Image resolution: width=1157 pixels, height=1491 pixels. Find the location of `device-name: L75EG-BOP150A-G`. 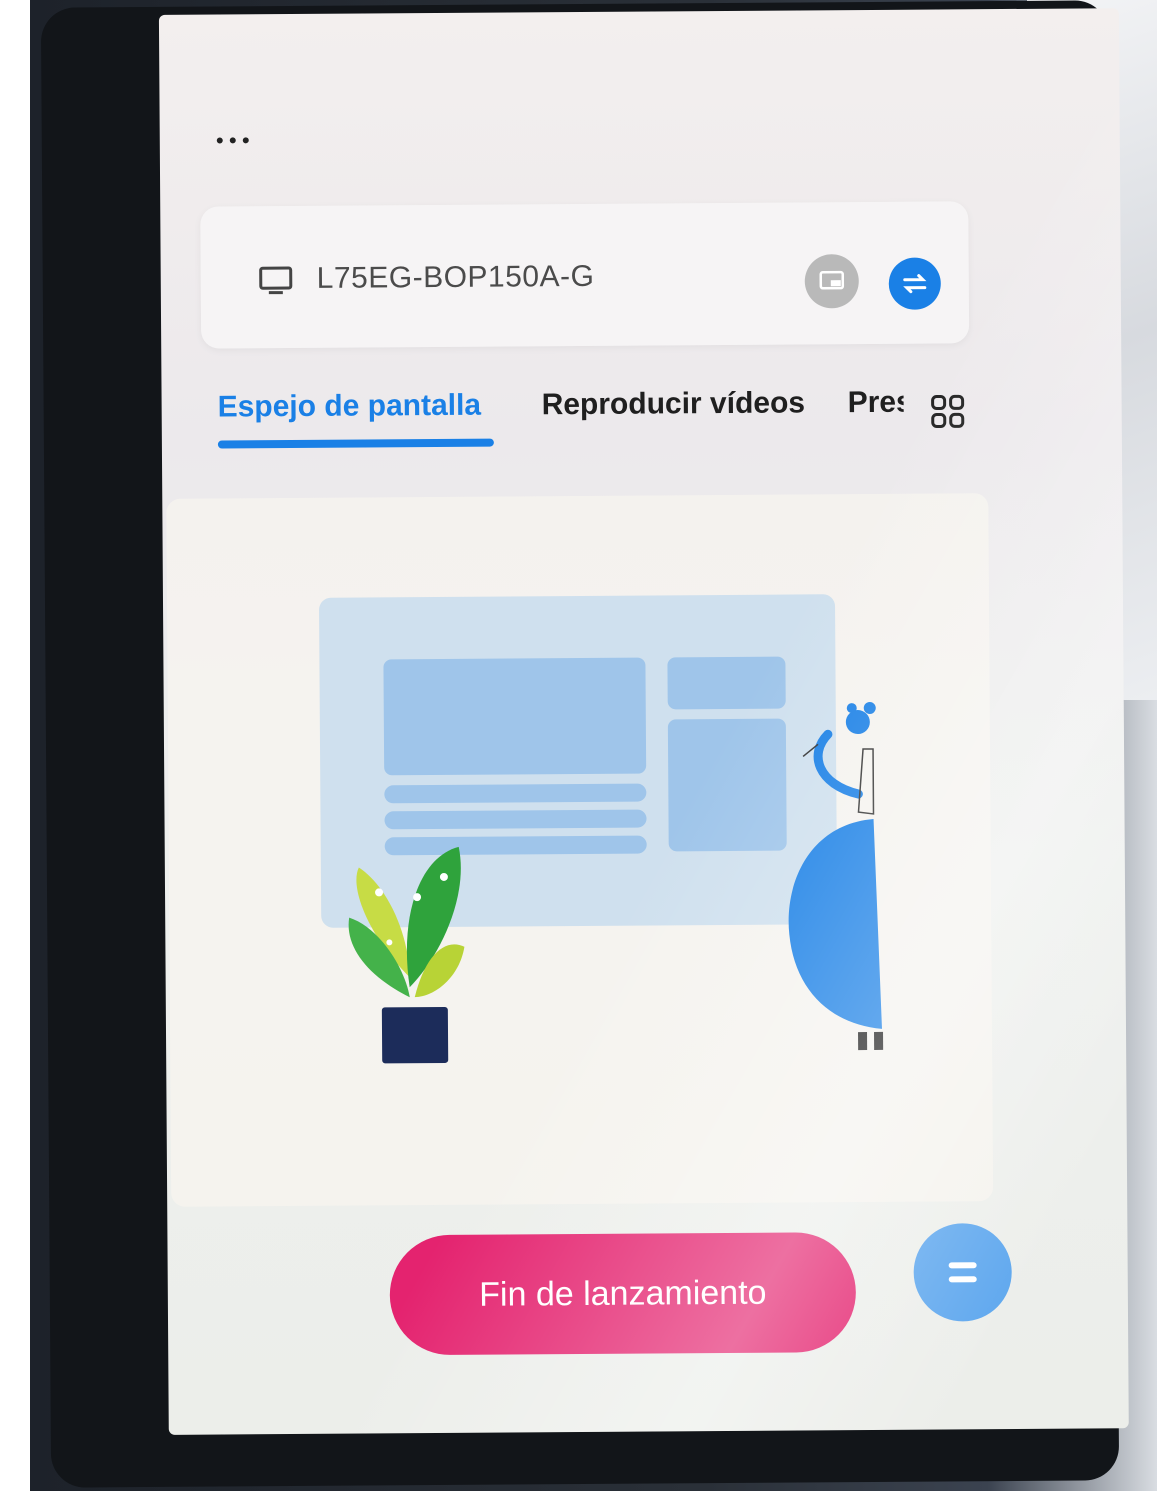

device-name: L75EG-BOP150A-G is located at coordinates (455, 277).